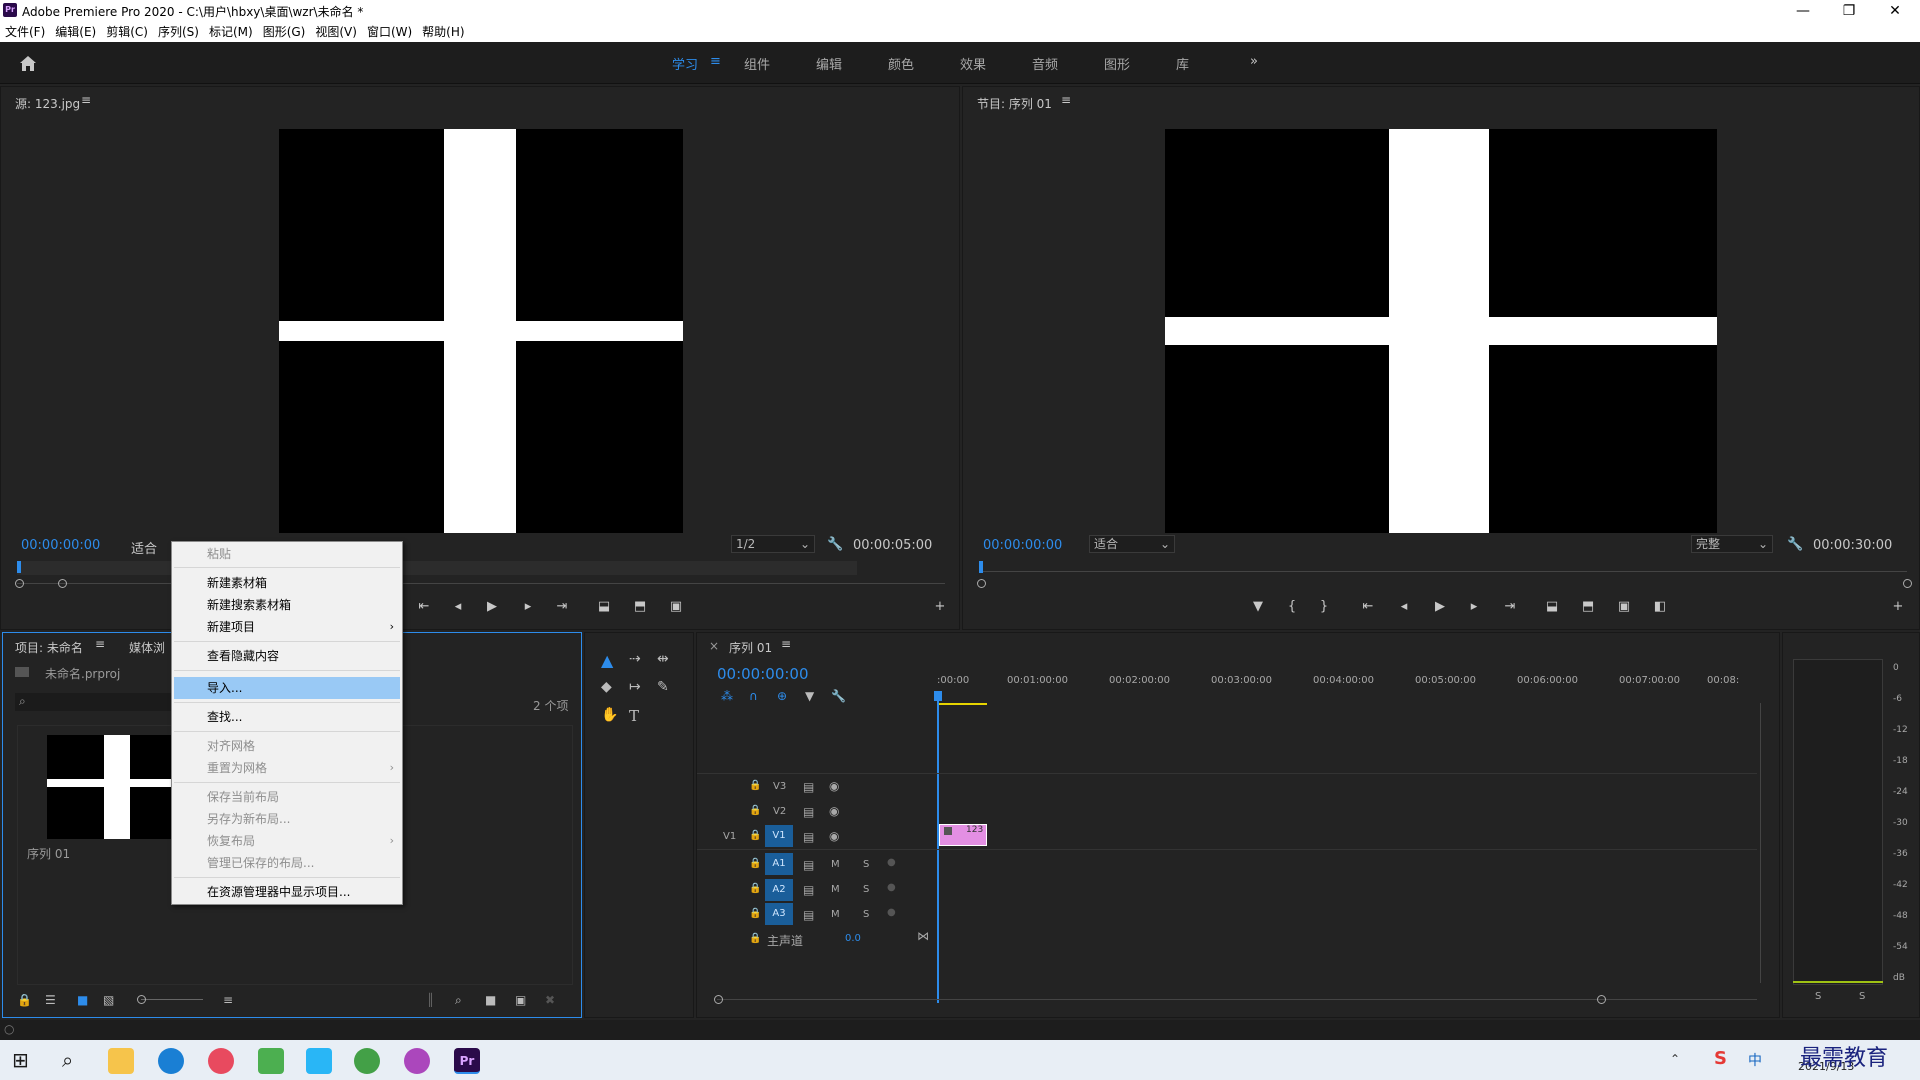  Describe the element at coordinates (1720, 1058) in the screenshot. I see `sogou-ime-icon: S` at that location.